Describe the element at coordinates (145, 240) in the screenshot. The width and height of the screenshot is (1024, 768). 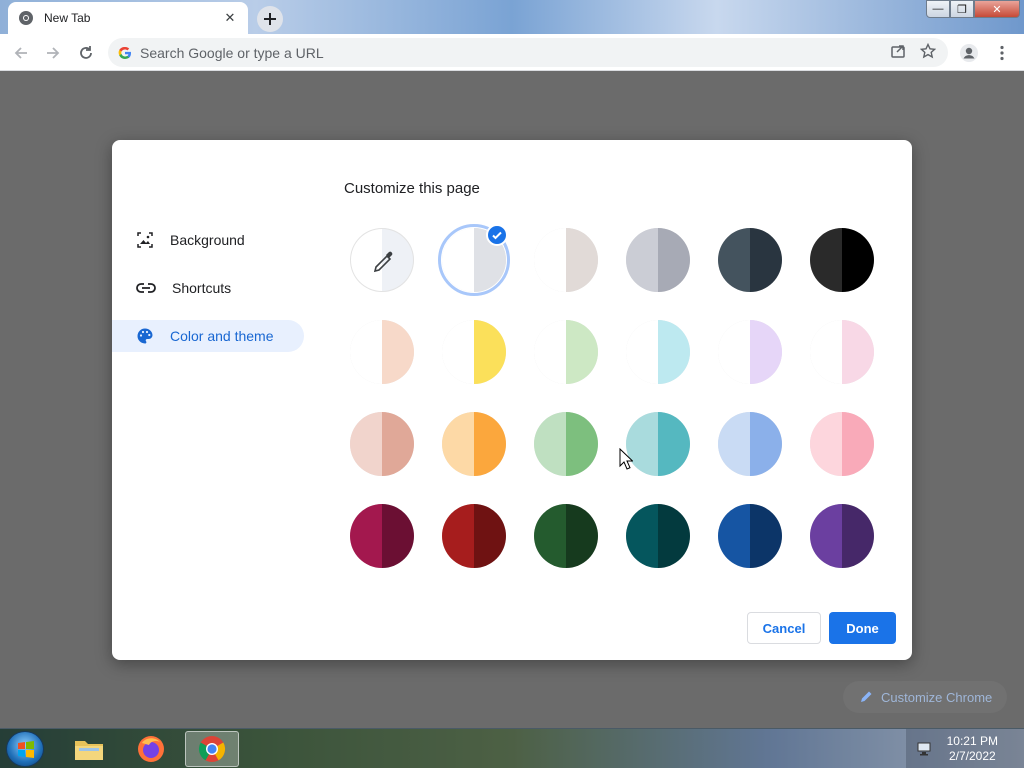
I see `image-icon` at that location.